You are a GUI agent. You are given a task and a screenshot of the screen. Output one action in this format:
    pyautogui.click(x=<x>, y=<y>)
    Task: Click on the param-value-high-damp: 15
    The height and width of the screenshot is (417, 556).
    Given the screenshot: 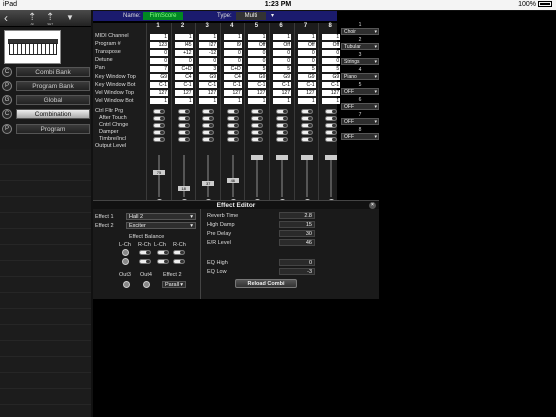 What is the action you would take?
    pyautogui.click(x=297, y=224)
    